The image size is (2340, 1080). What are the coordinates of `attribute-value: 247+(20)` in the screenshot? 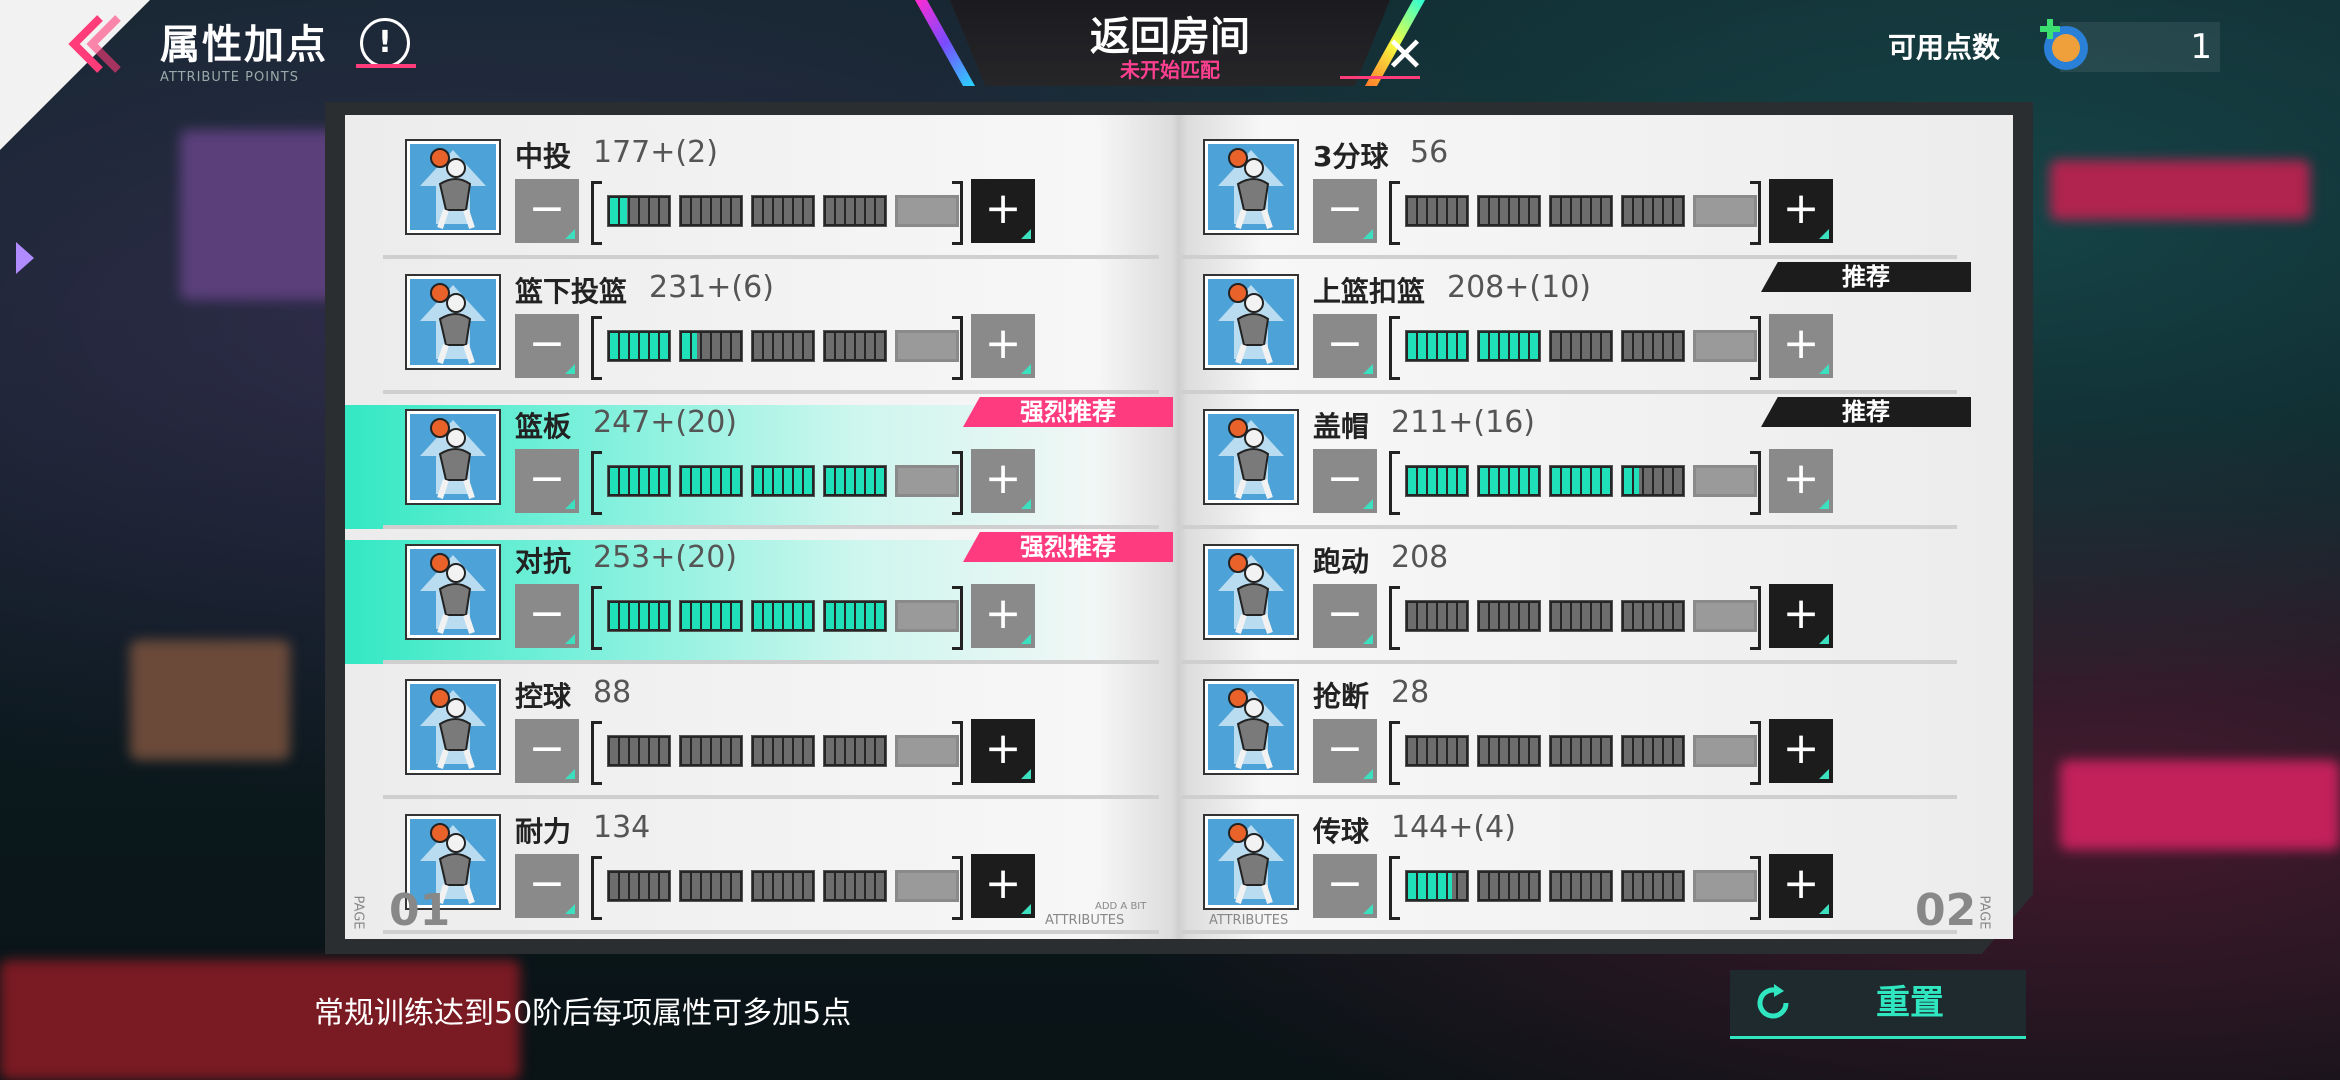 It's located at (665, 422).